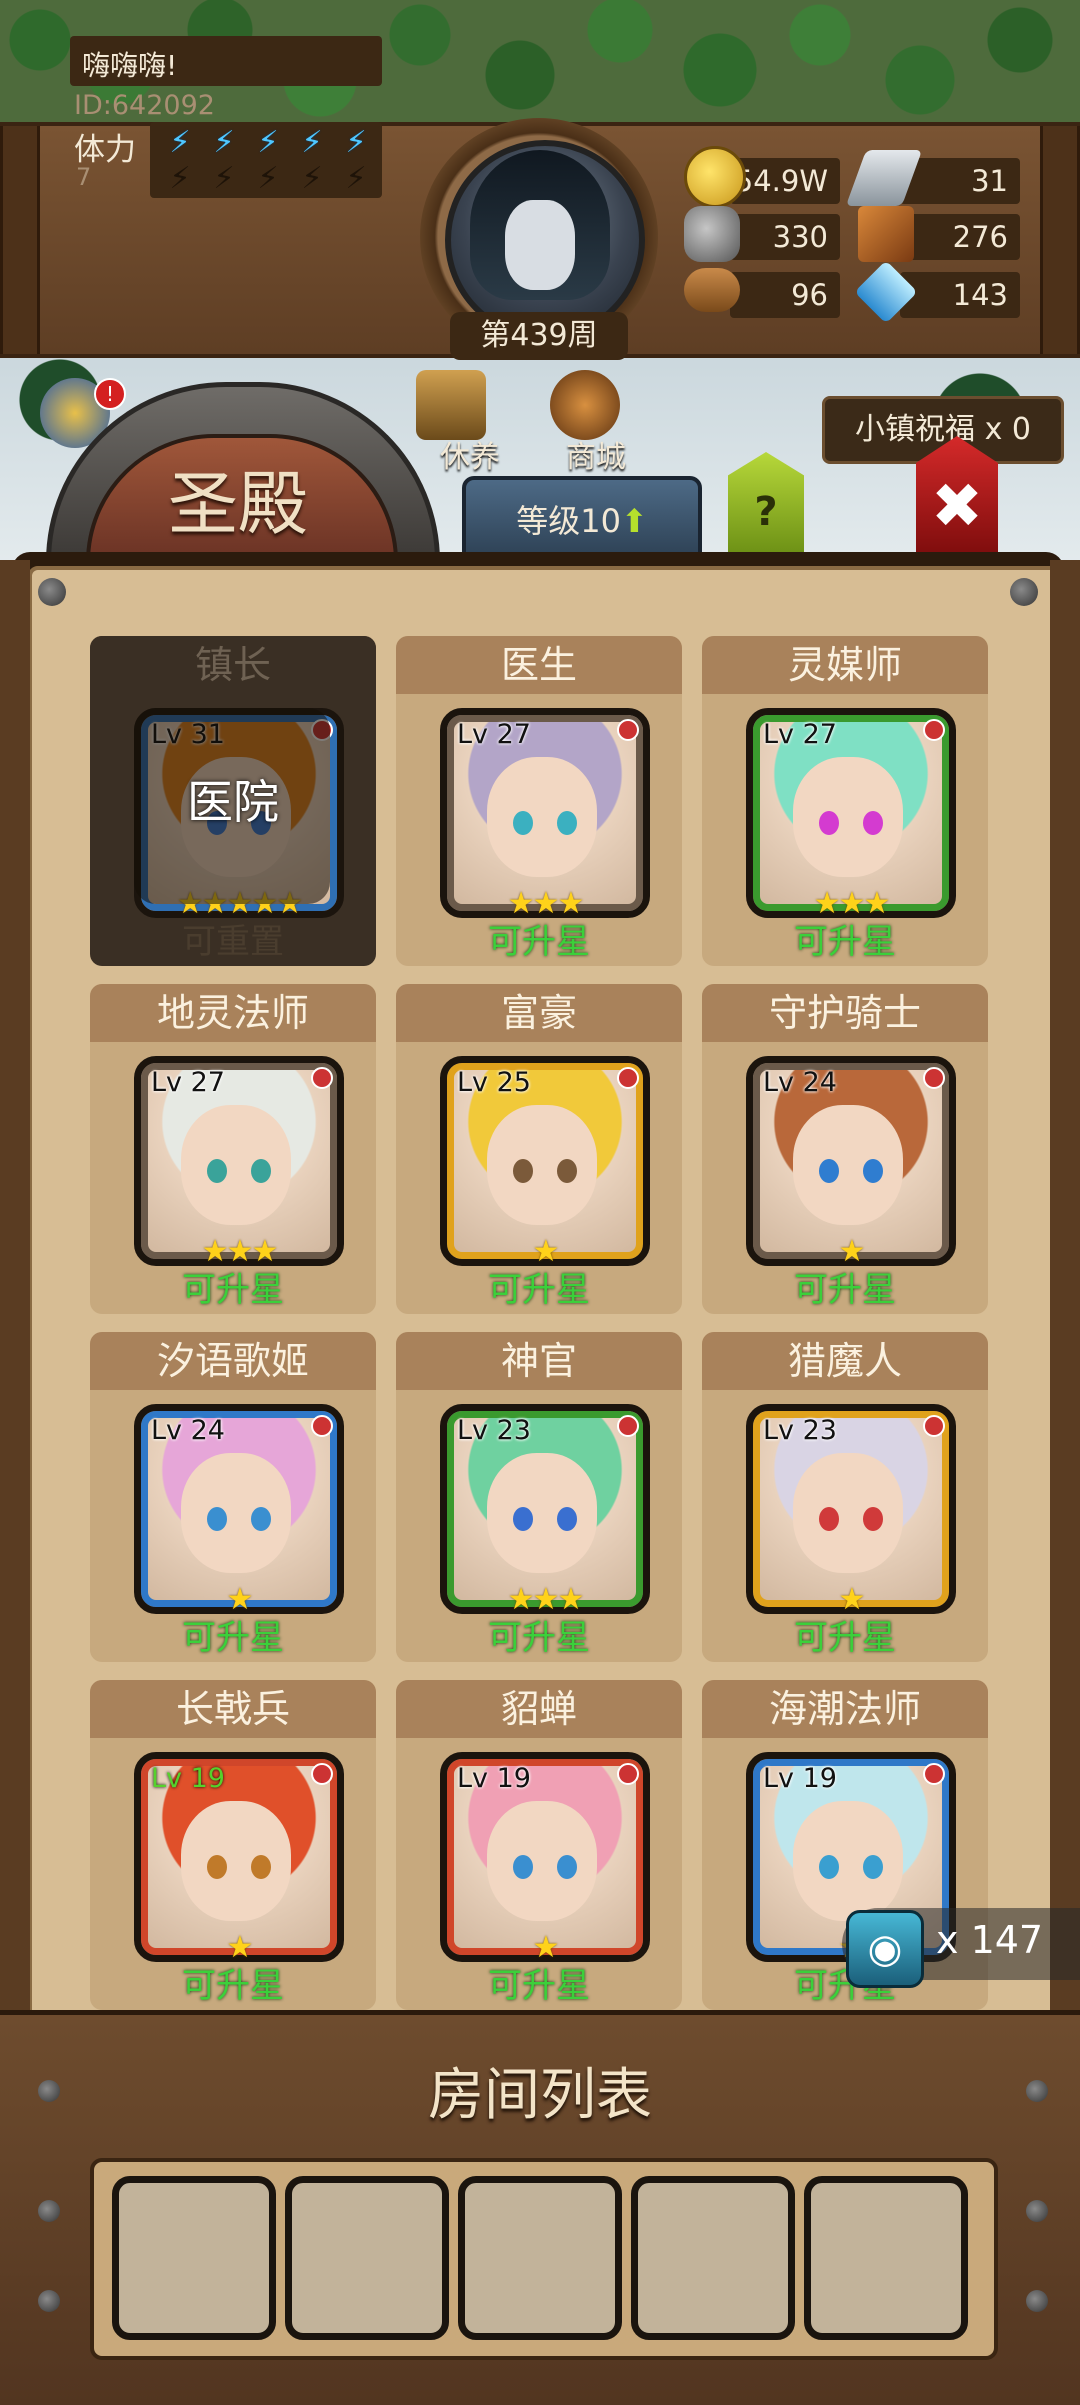 This screenshot has height=2405, width=1080. I want to click on up-arrow-icon: ⬆, so click(634, 521).